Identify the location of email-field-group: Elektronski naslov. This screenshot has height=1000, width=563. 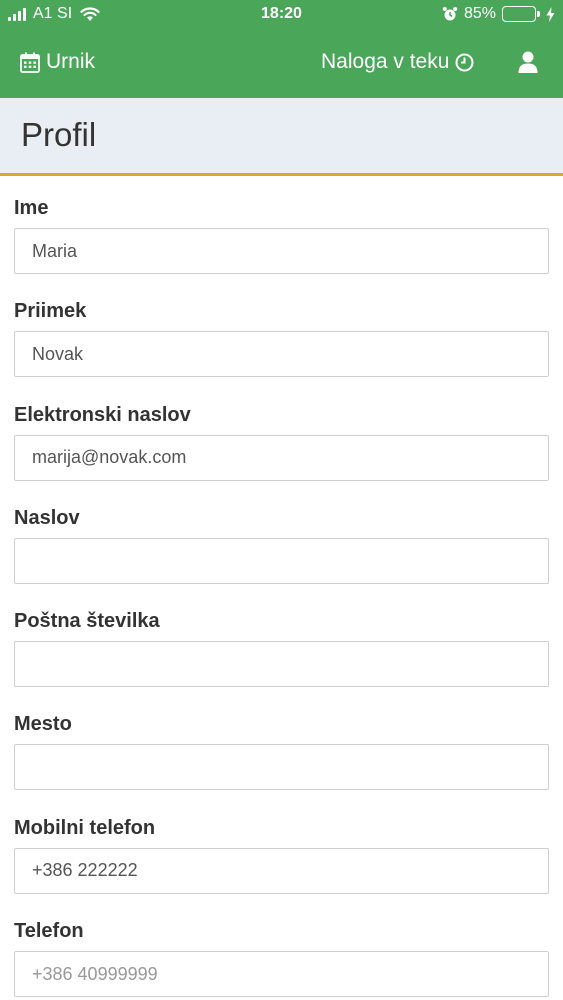
(281, 454).